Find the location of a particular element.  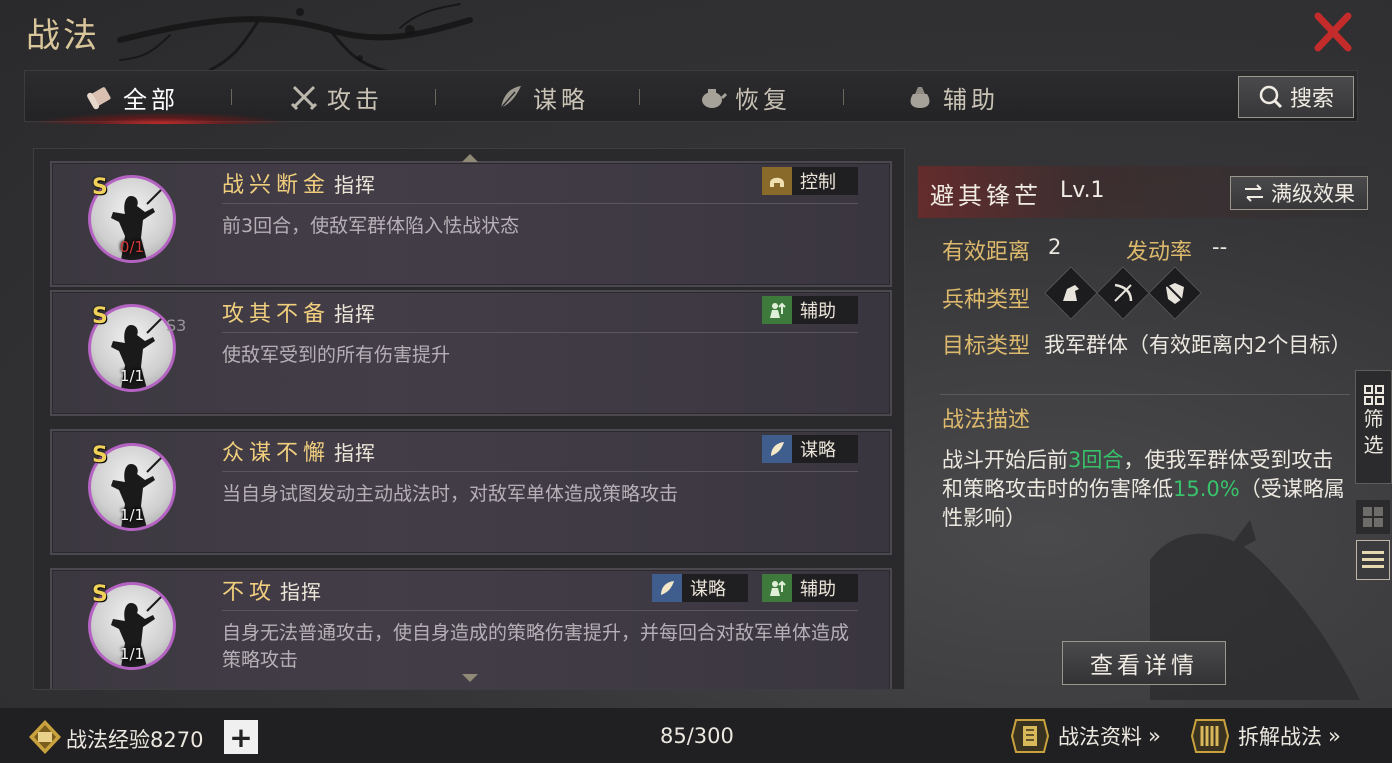

search-button: 搜索 is located at coordinates (1296, 97).